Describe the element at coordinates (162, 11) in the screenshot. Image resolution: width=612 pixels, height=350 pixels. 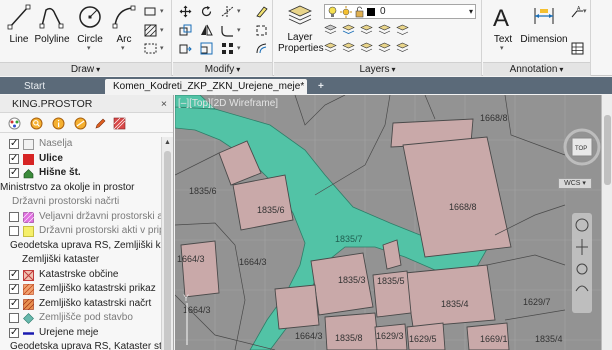
I see `rectangle-dropdown-icon: ▾` at that location.